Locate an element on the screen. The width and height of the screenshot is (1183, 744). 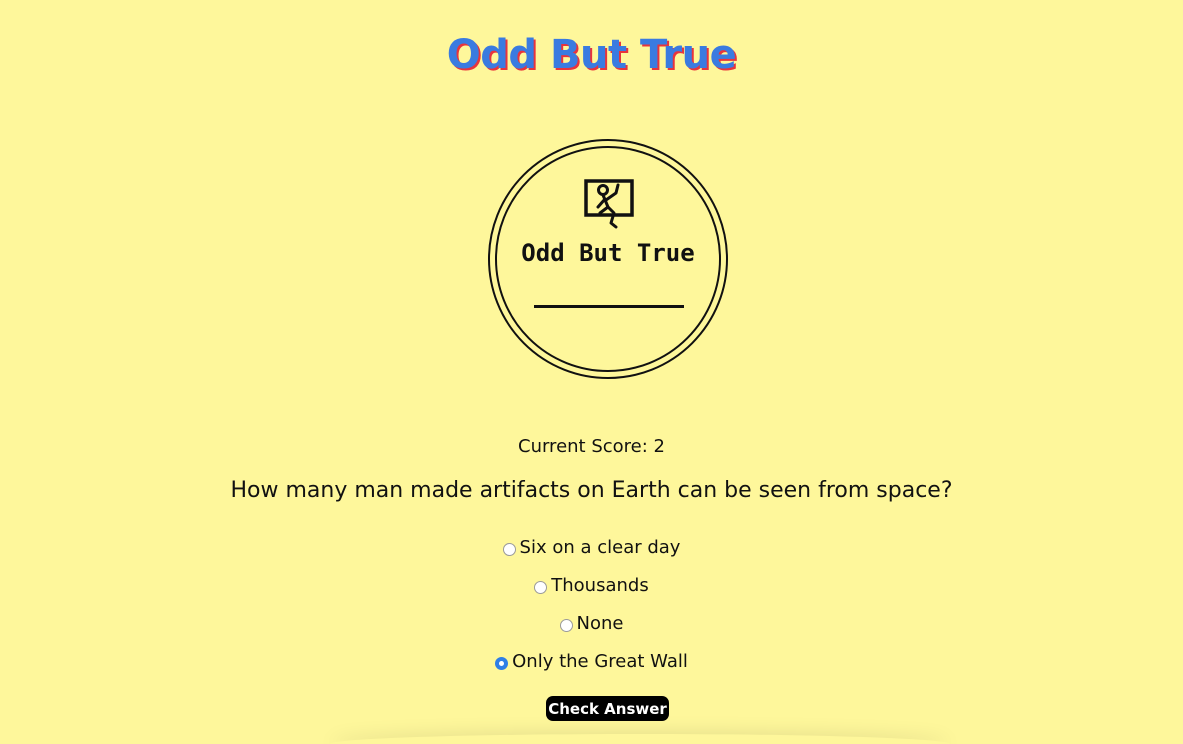
site-title: Odd But True is located at coordinates (591, 55).